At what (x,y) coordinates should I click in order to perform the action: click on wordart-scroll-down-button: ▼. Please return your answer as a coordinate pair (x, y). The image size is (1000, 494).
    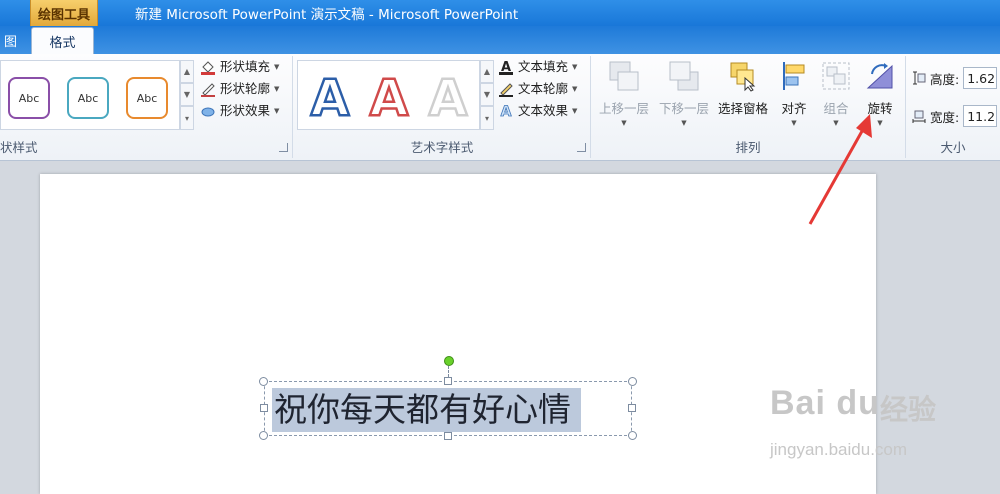
    Looking at the image, I should click on (487, 94).